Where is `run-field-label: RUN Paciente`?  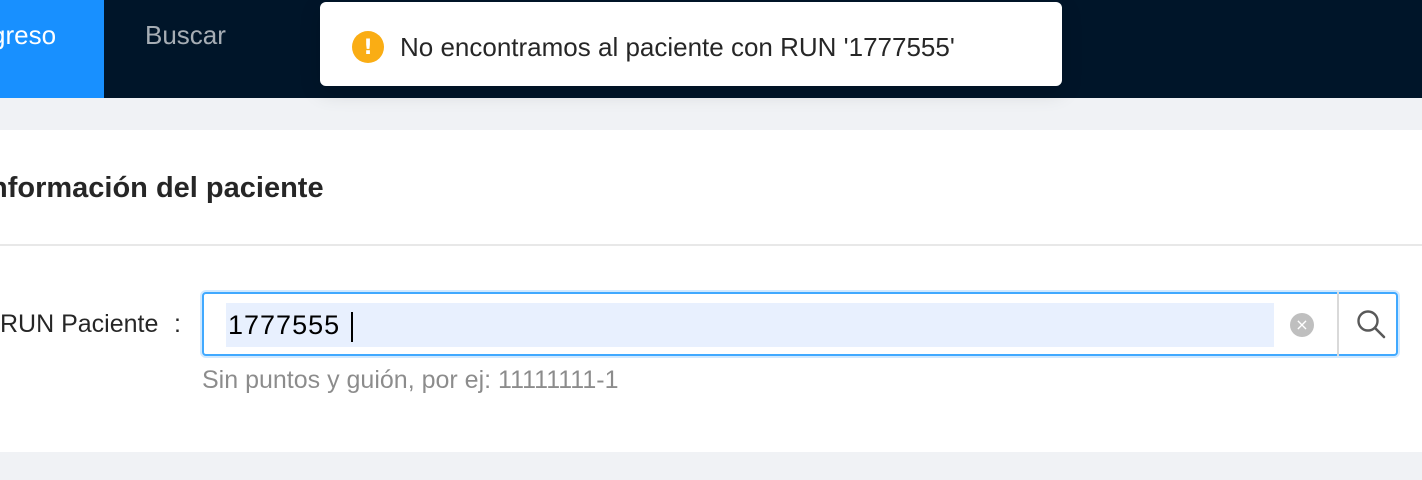 run-field-label: RUN Paciente is located at coordinates (79, 324).